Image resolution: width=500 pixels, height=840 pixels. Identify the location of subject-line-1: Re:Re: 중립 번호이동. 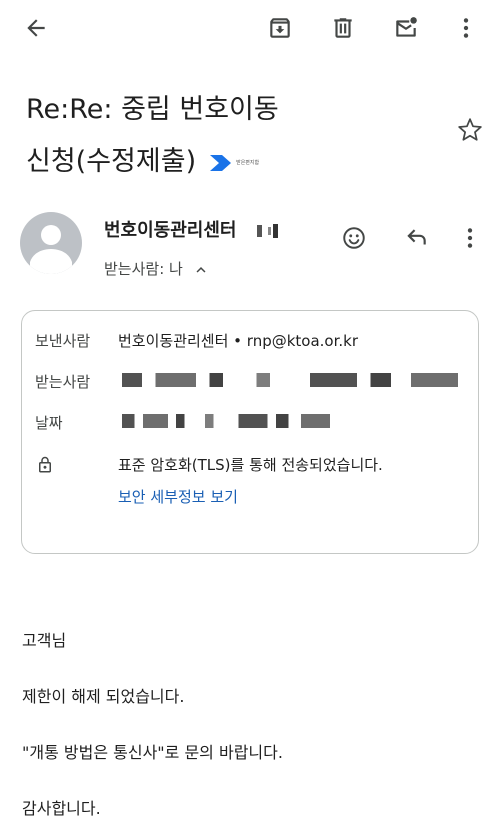
(152, 109).